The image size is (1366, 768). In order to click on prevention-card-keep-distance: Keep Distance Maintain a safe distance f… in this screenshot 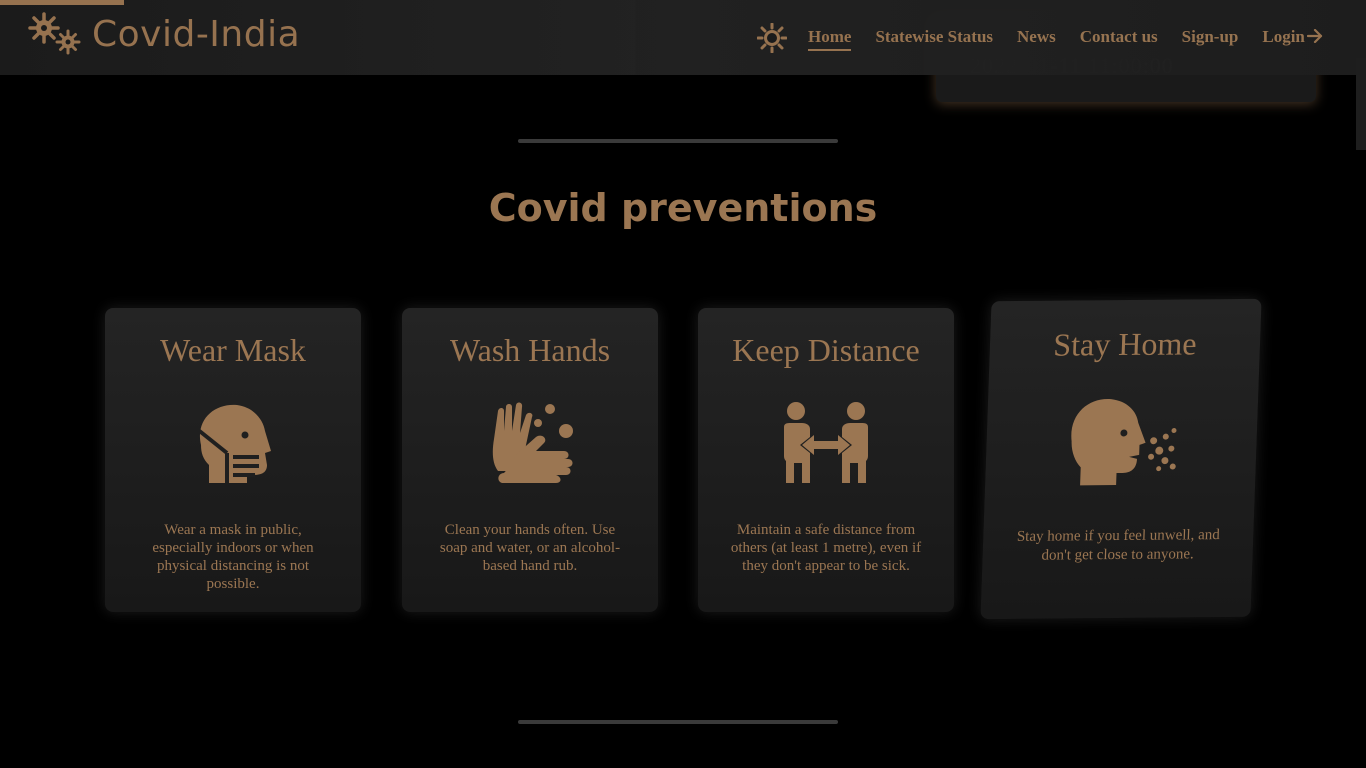, I will do `click(826, 460)`.